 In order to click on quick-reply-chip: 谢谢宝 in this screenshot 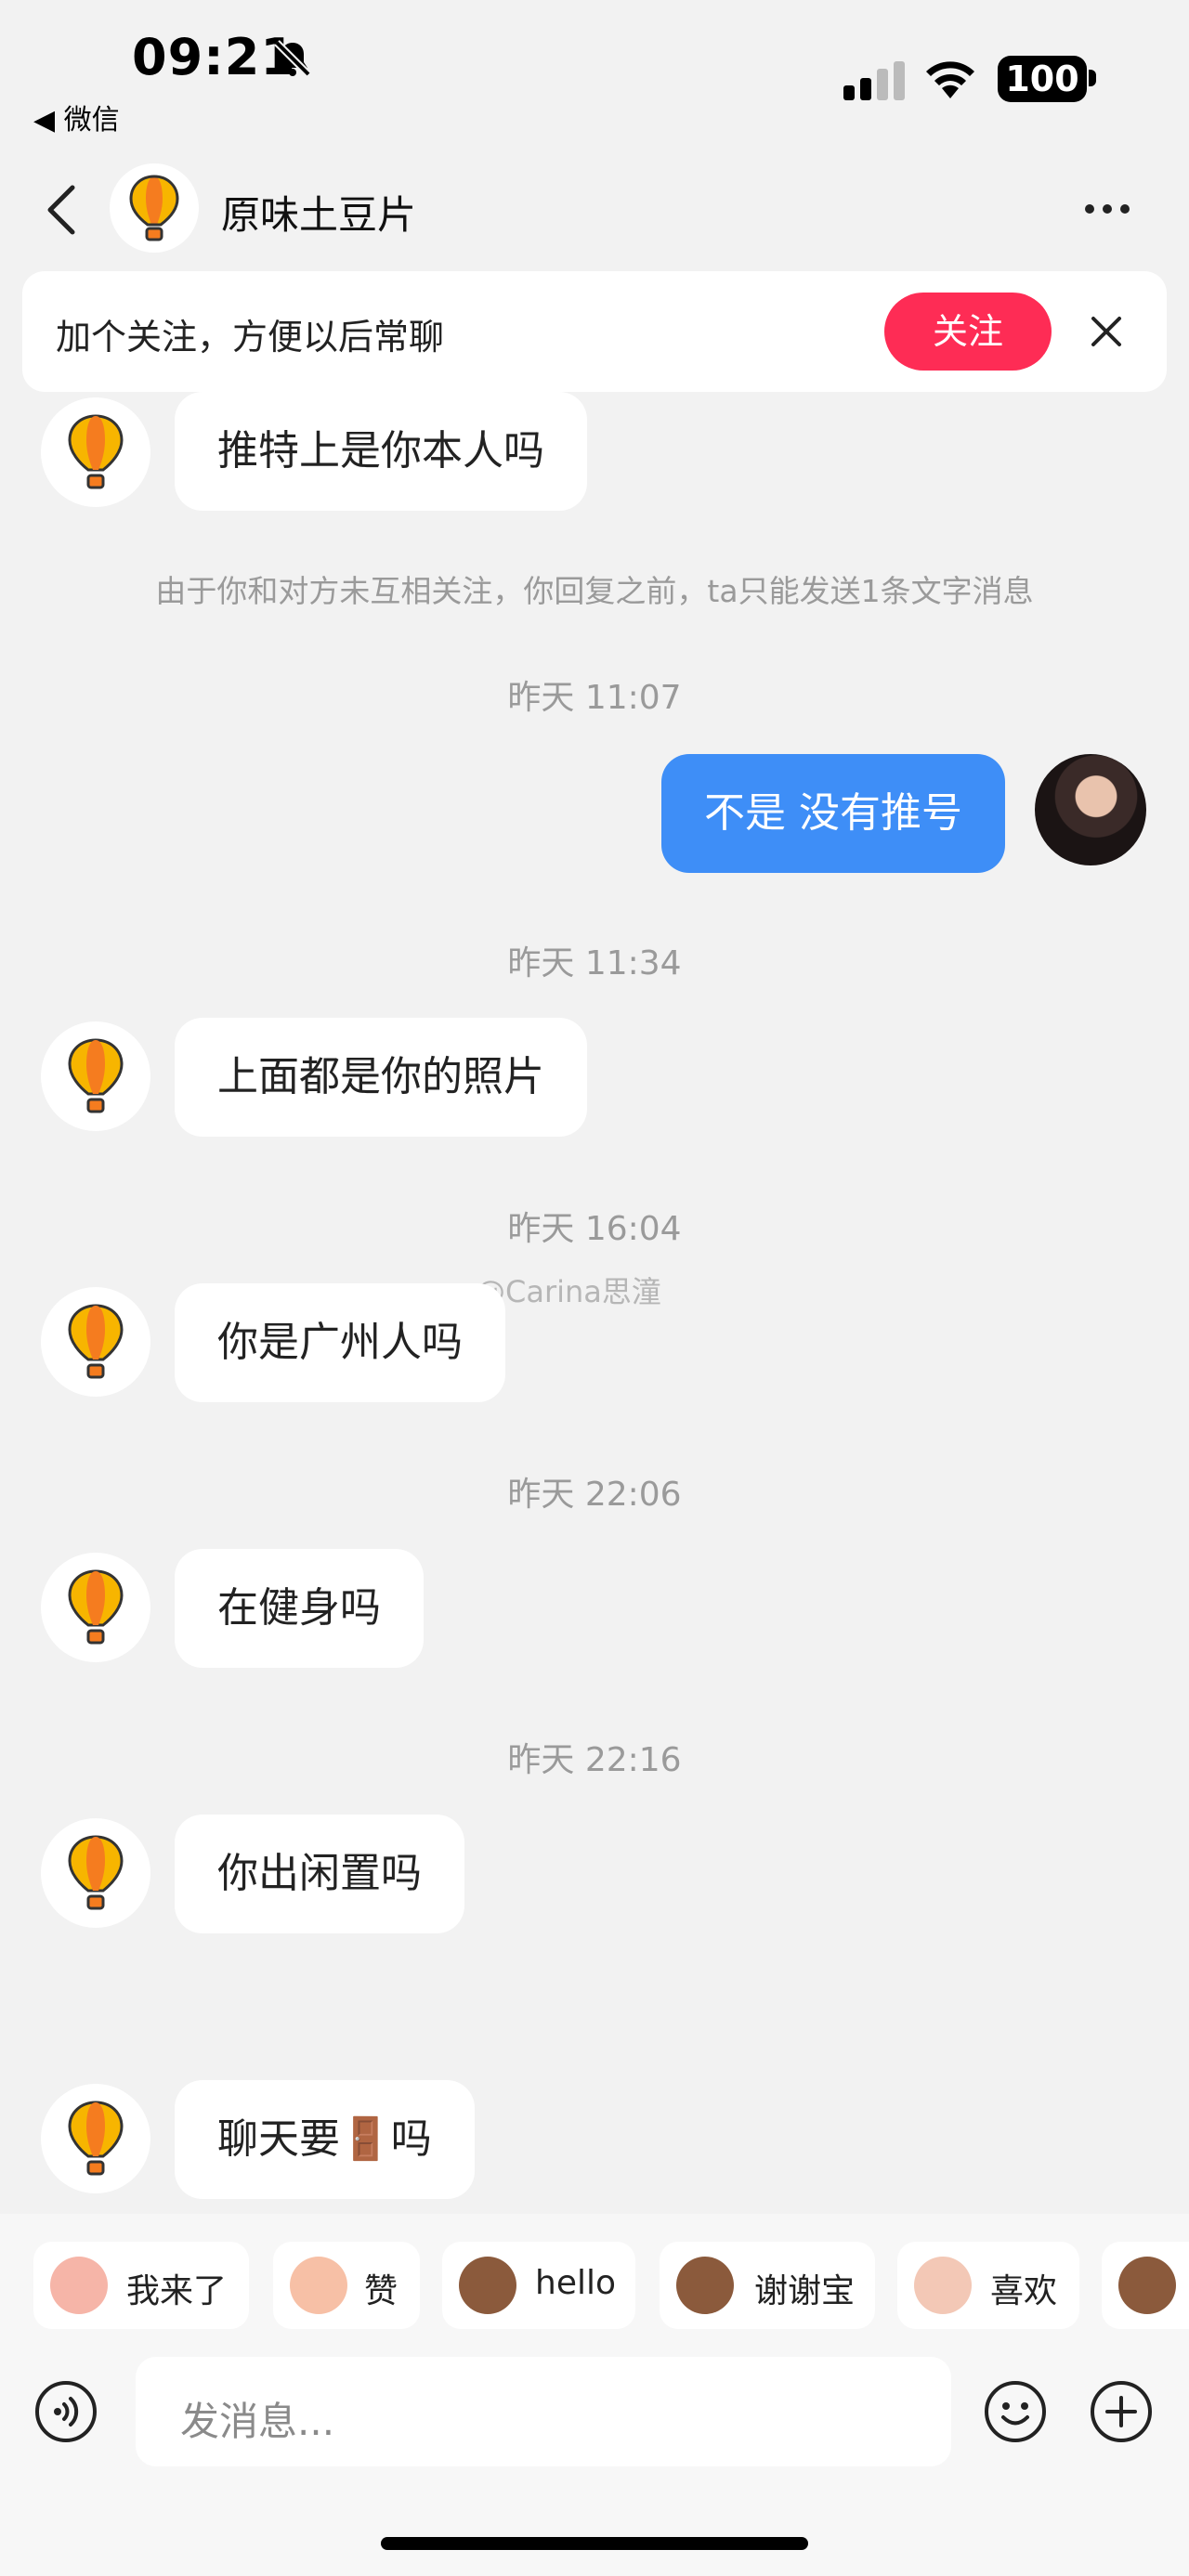, I will do `click(767, 2285)`.